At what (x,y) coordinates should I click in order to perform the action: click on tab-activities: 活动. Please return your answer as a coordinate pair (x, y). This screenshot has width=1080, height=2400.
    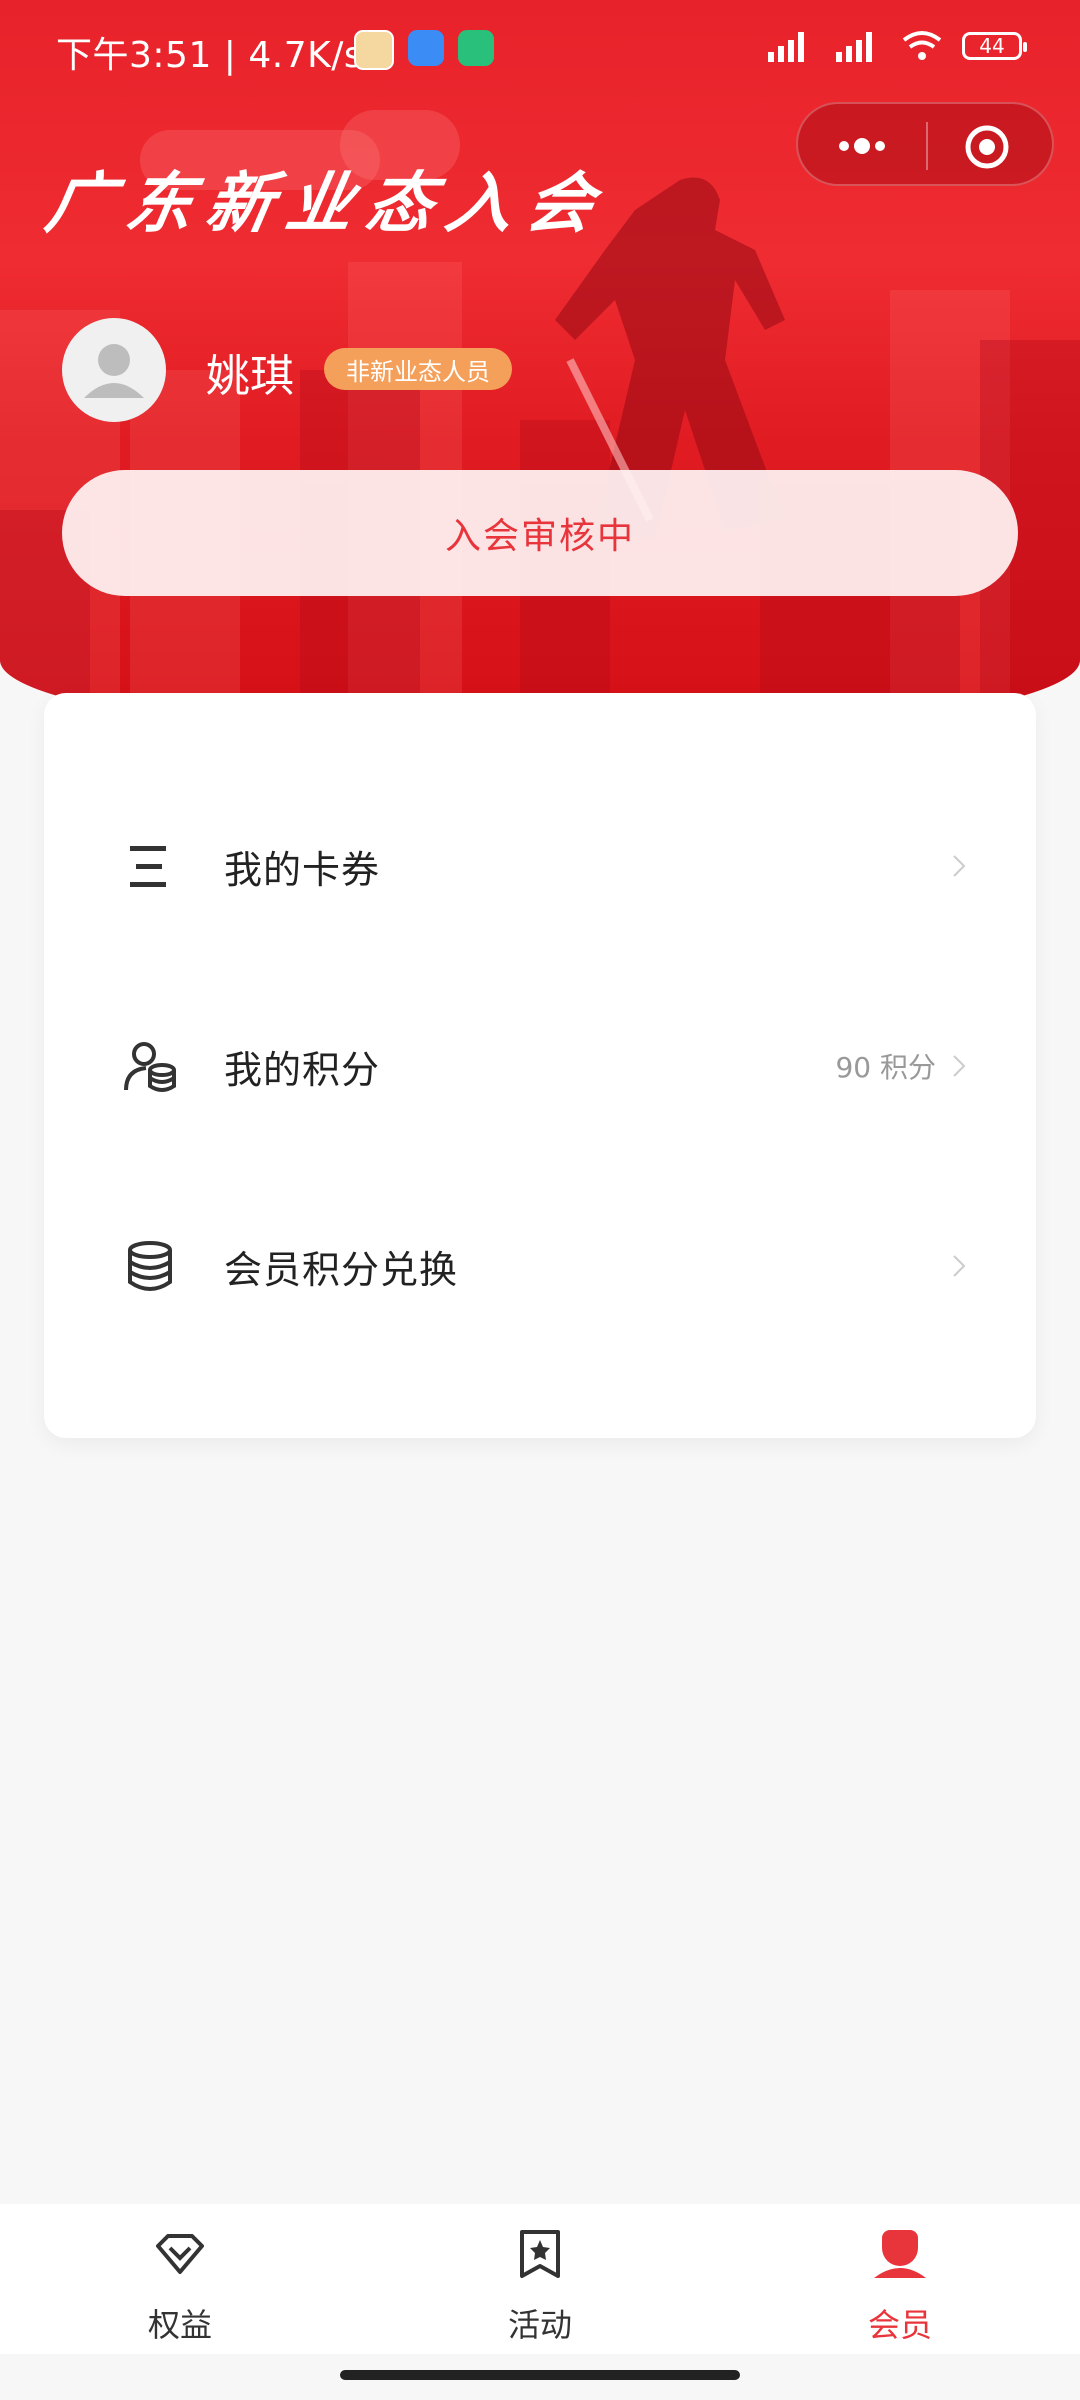
    Looking at the image, I should click on (540, 2279).